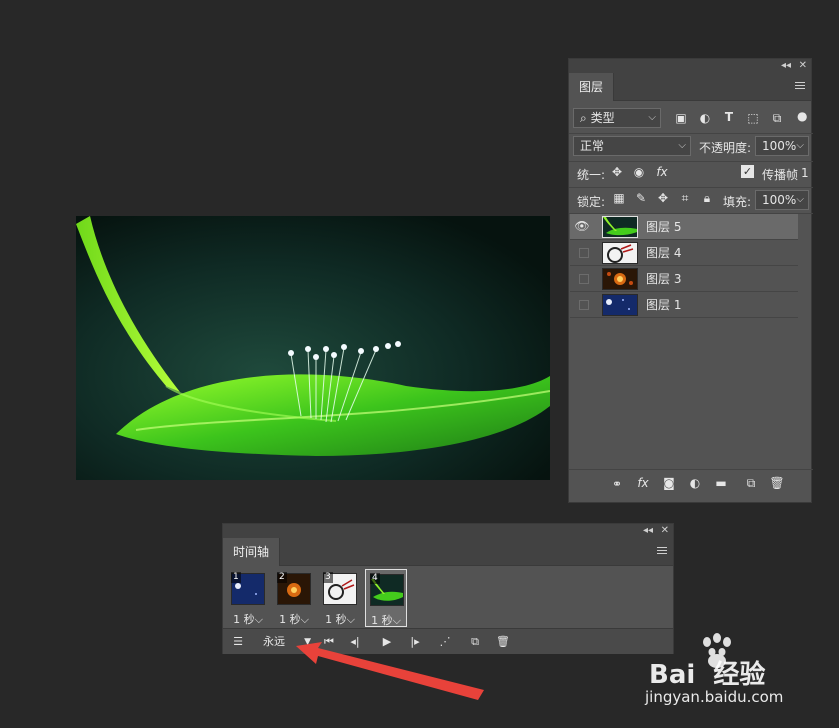  I want to click on frame-number: 2, so click(282, 577).